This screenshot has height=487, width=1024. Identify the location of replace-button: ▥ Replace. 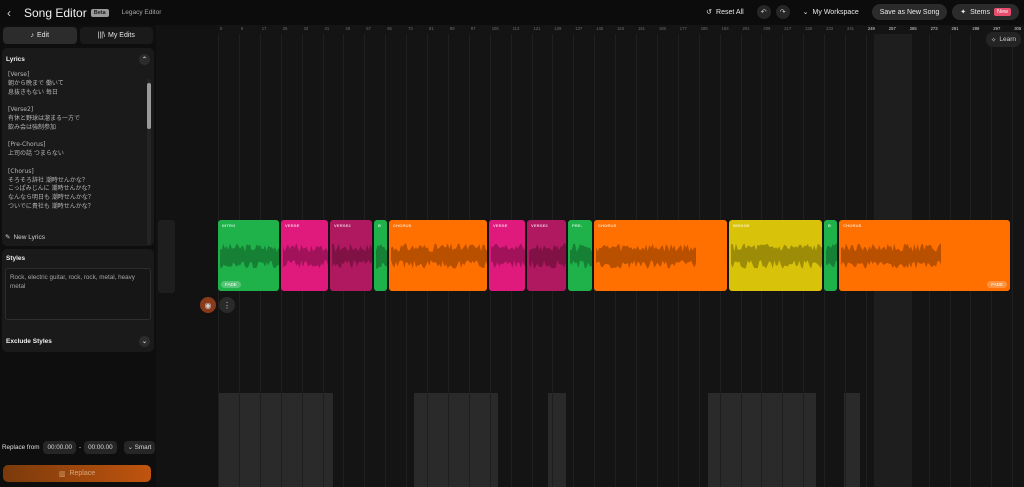
(77, 473).